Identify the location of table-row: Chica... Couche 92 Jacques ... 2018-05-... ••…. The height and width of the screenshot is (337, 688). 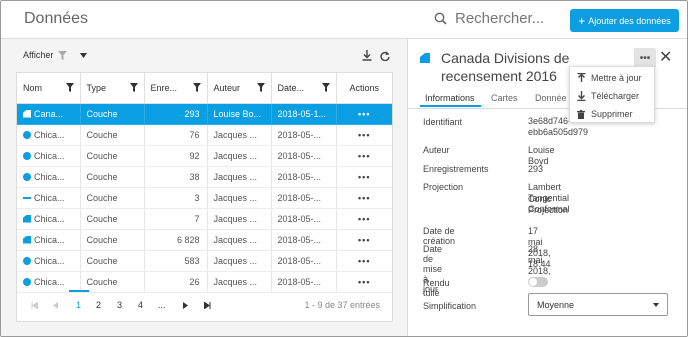
(204, 156).